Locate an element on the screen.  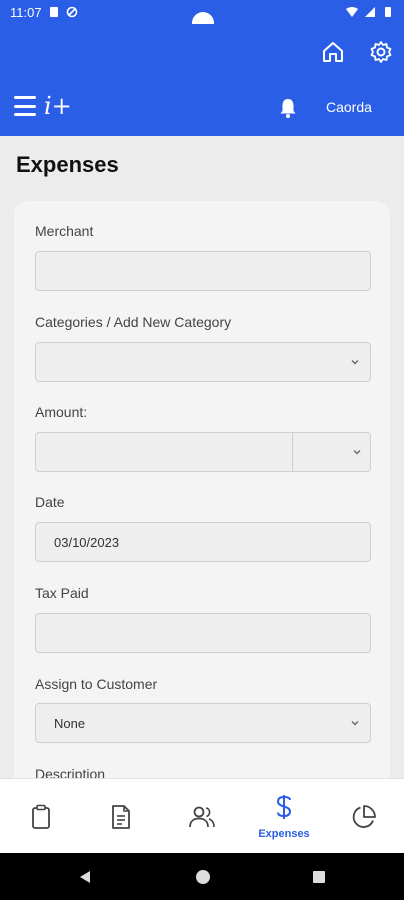
sim-icon is located at coordinates (53, 12).